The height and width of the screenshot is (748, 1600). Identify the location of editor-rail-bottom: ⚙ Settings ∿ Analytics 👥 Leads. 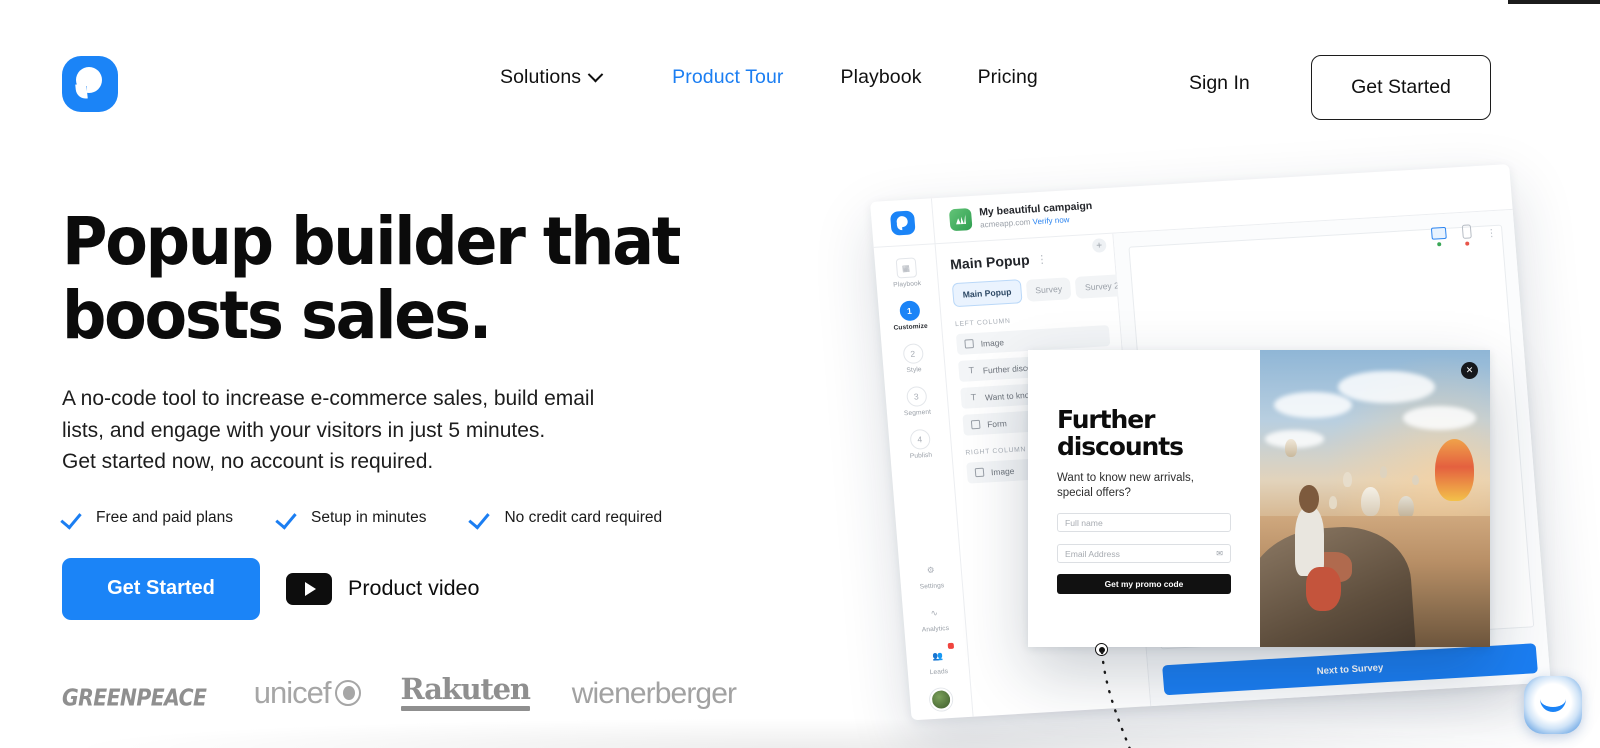
(936, 635).